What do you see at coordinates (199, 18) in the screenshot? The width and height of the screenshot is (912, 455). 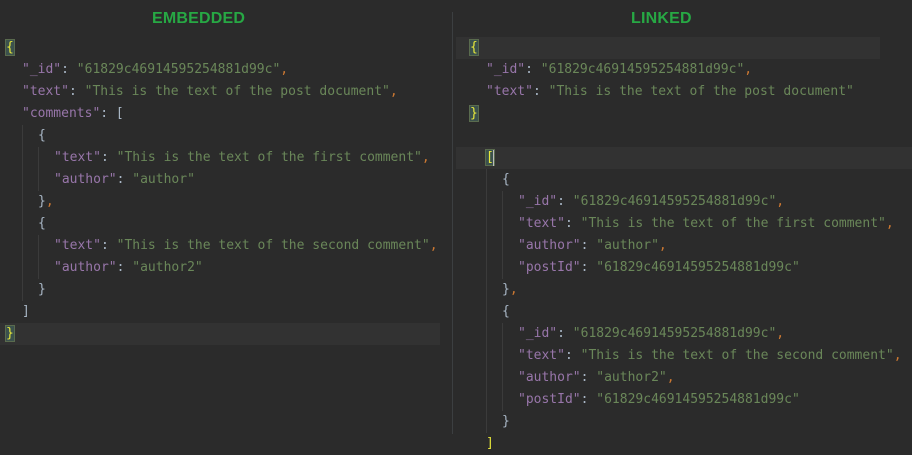 I see `embedded-title: EMBEDDED` at bounding box center [199, 18].